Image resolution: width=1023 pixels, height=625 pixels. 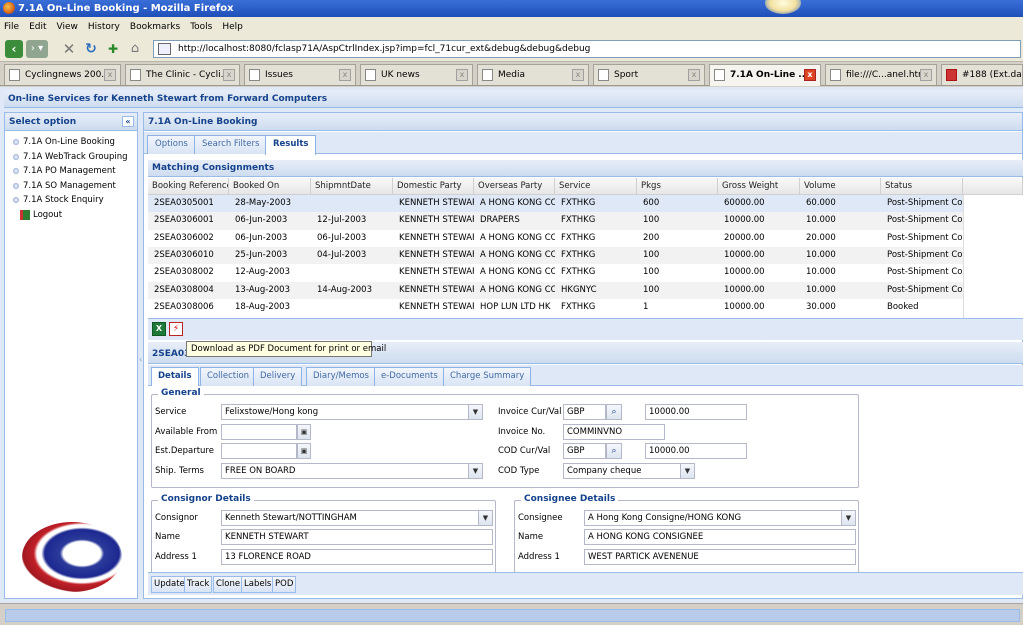 What do you see at coordinates (651, 220) in the screenshot?
I see `table-cell: 100` at bounding box center [651, 220].